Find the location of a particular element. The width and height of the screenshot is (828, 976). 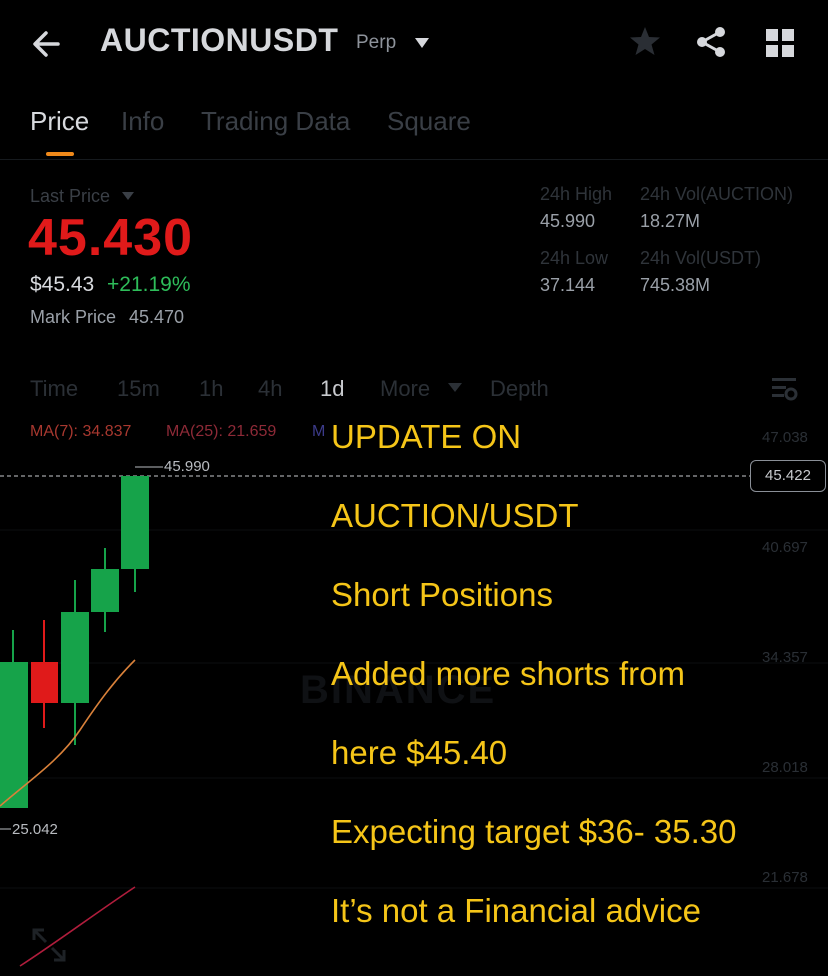

chart-settings-icon is located at coordinates (784, 389).